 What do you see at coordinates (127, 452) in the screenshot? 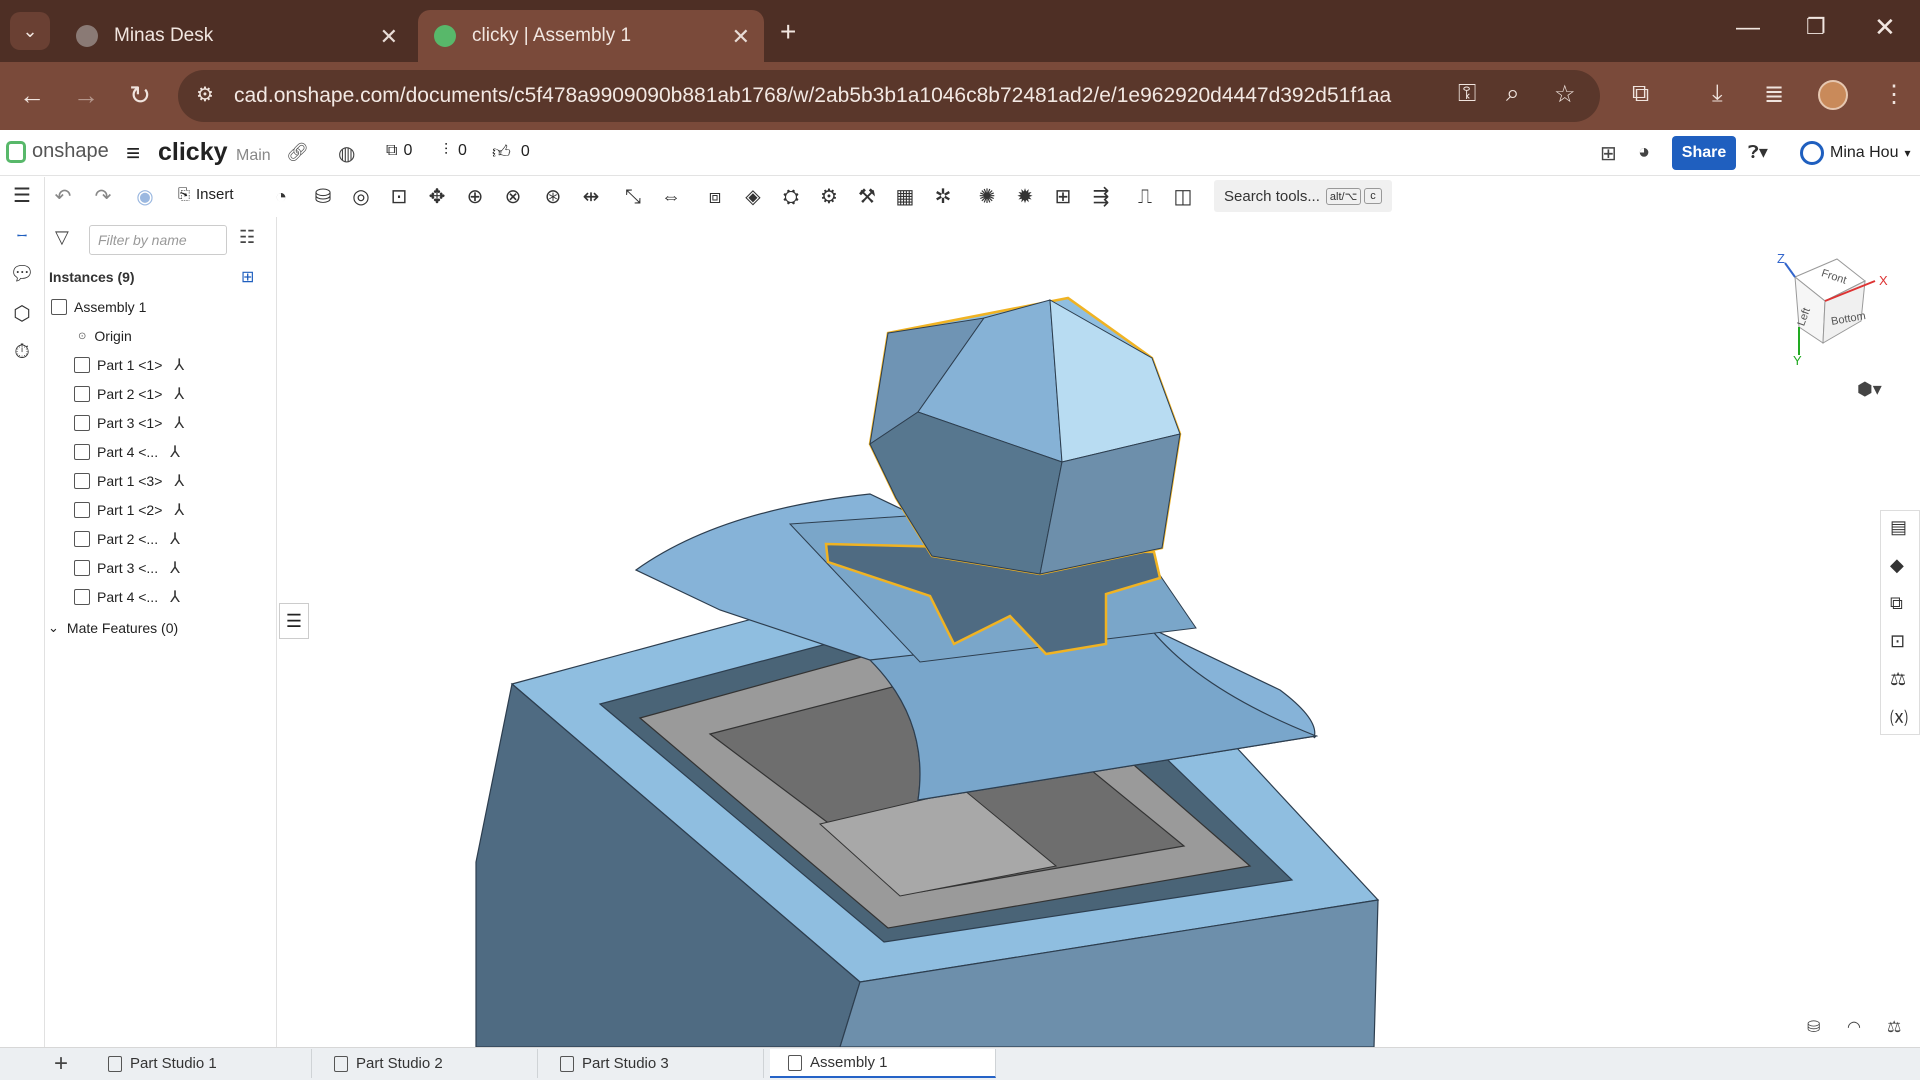
I see `tree-row-instance: Part 4 <... ⅄` at bounding box center [127, 452].